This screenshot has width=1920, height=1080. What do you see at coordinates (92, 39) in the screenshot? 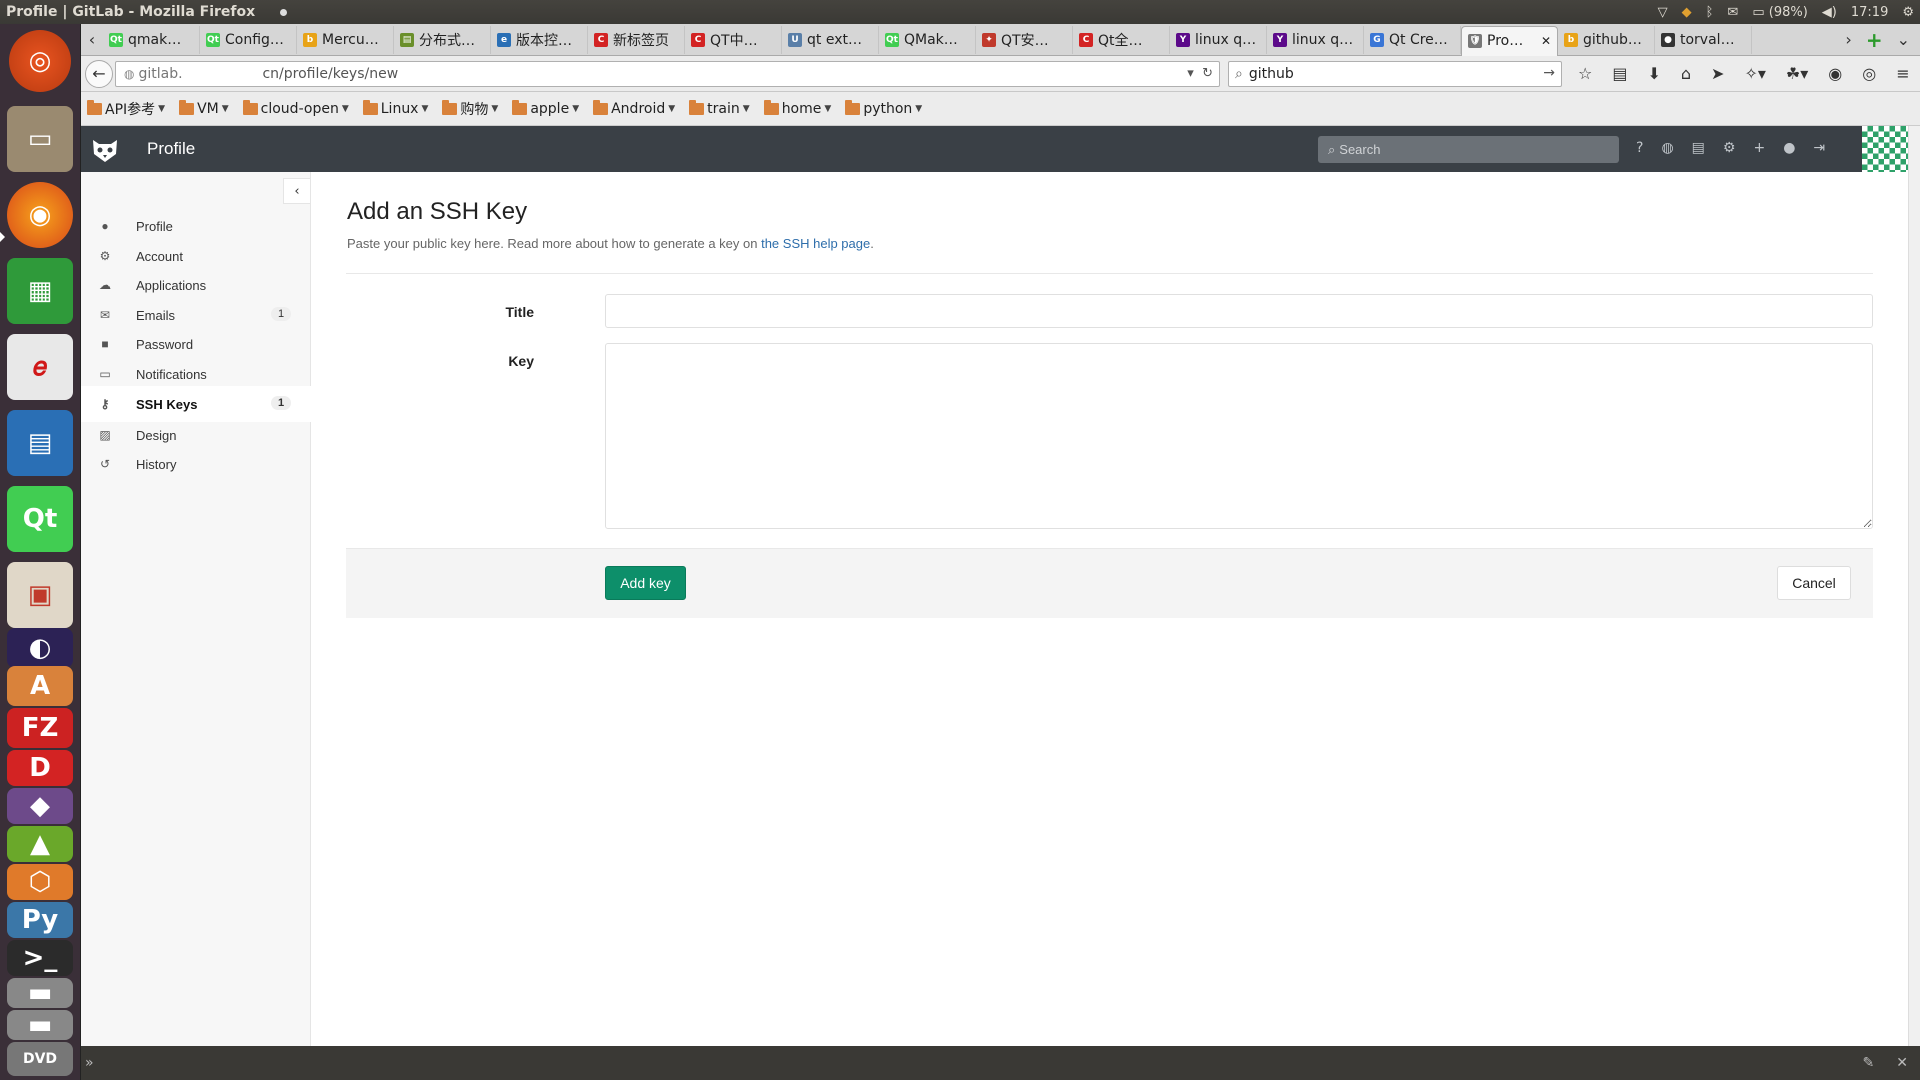
I see `tab-scroll-left-icon: ‹` at bounding box center [92, 39].